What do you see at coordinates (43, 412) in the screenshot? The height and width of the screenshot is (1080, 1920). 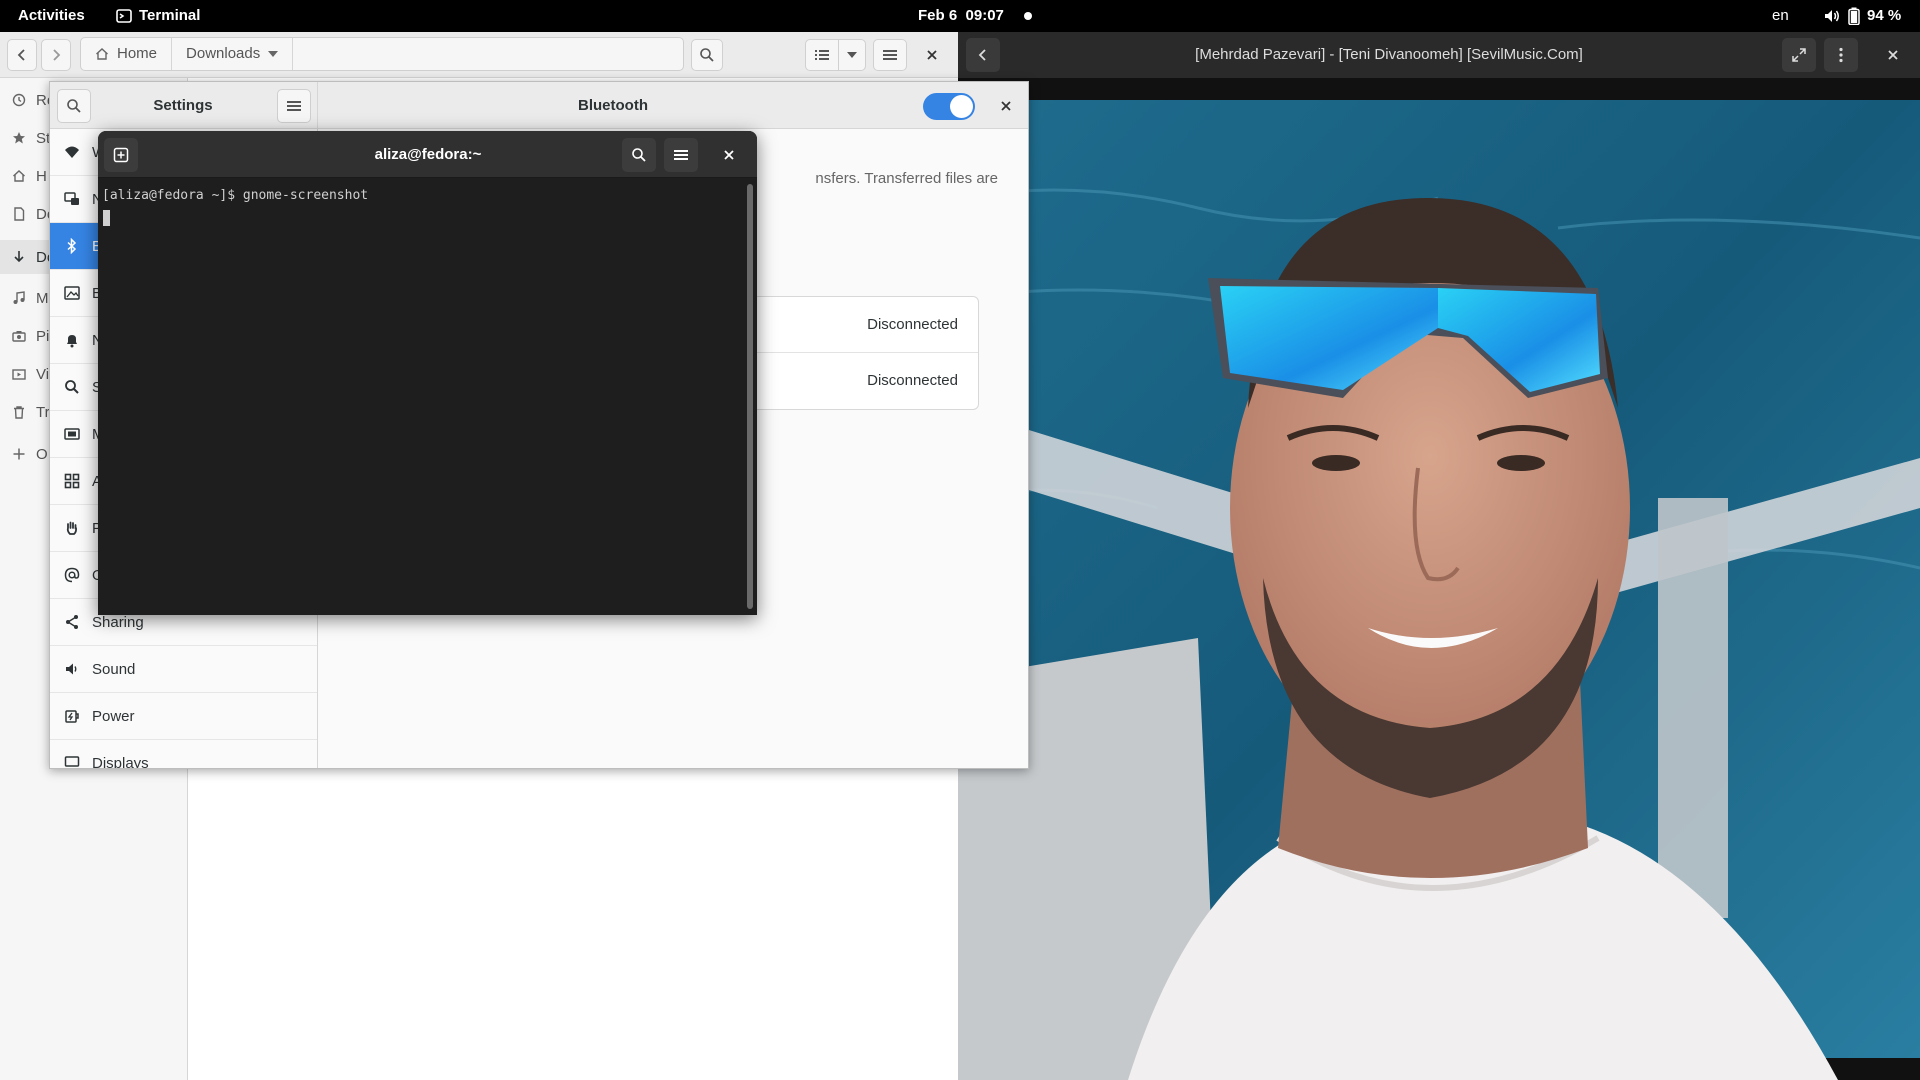 I see `files-sidebar-label: Tr` at bounding box center [43, 412].